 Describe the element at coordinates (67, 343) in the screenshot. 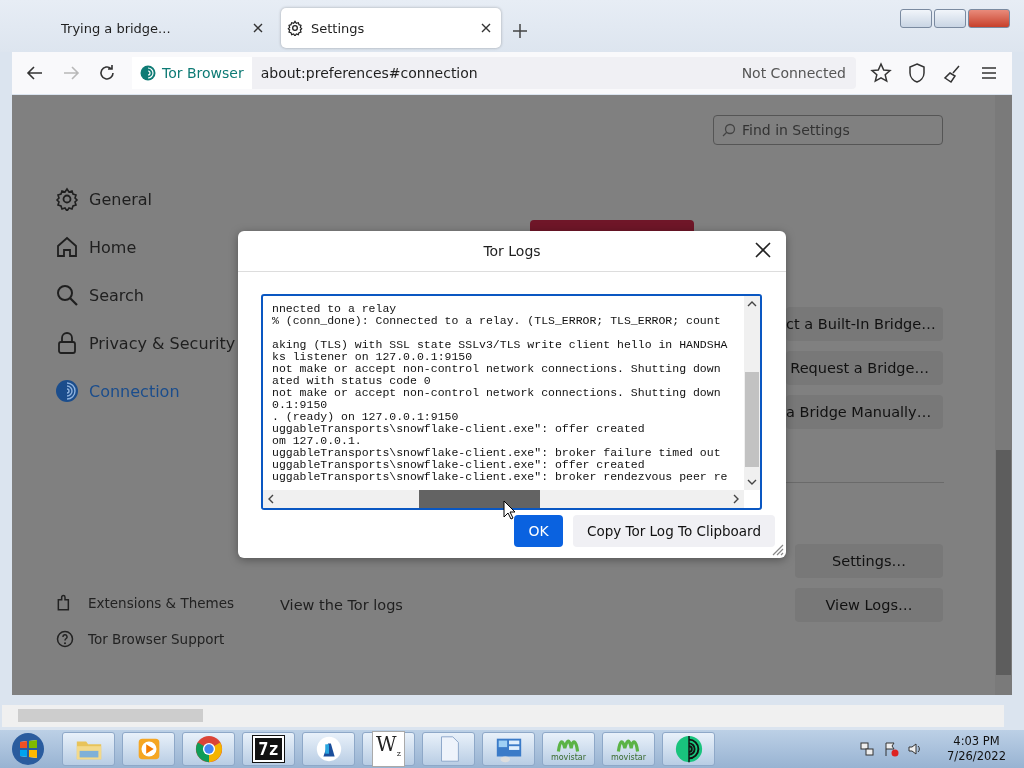

I see `lock-icon` at that location.